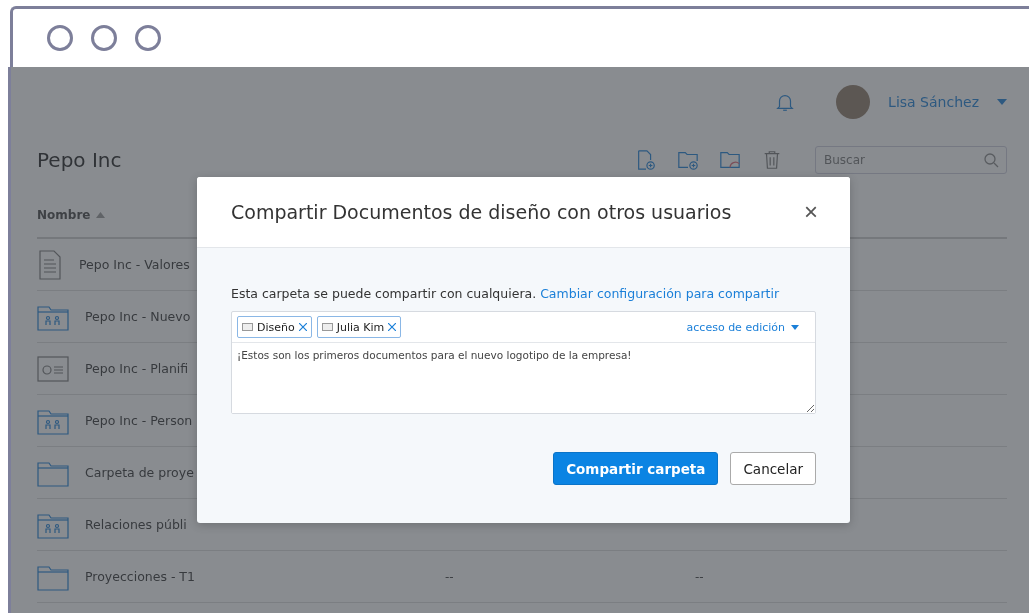 This screenshot has width=1029, height=613. What do you see at coordinates (991, 160) in the screenshot?
I see `search-icon` at bounding box center [991, 160].